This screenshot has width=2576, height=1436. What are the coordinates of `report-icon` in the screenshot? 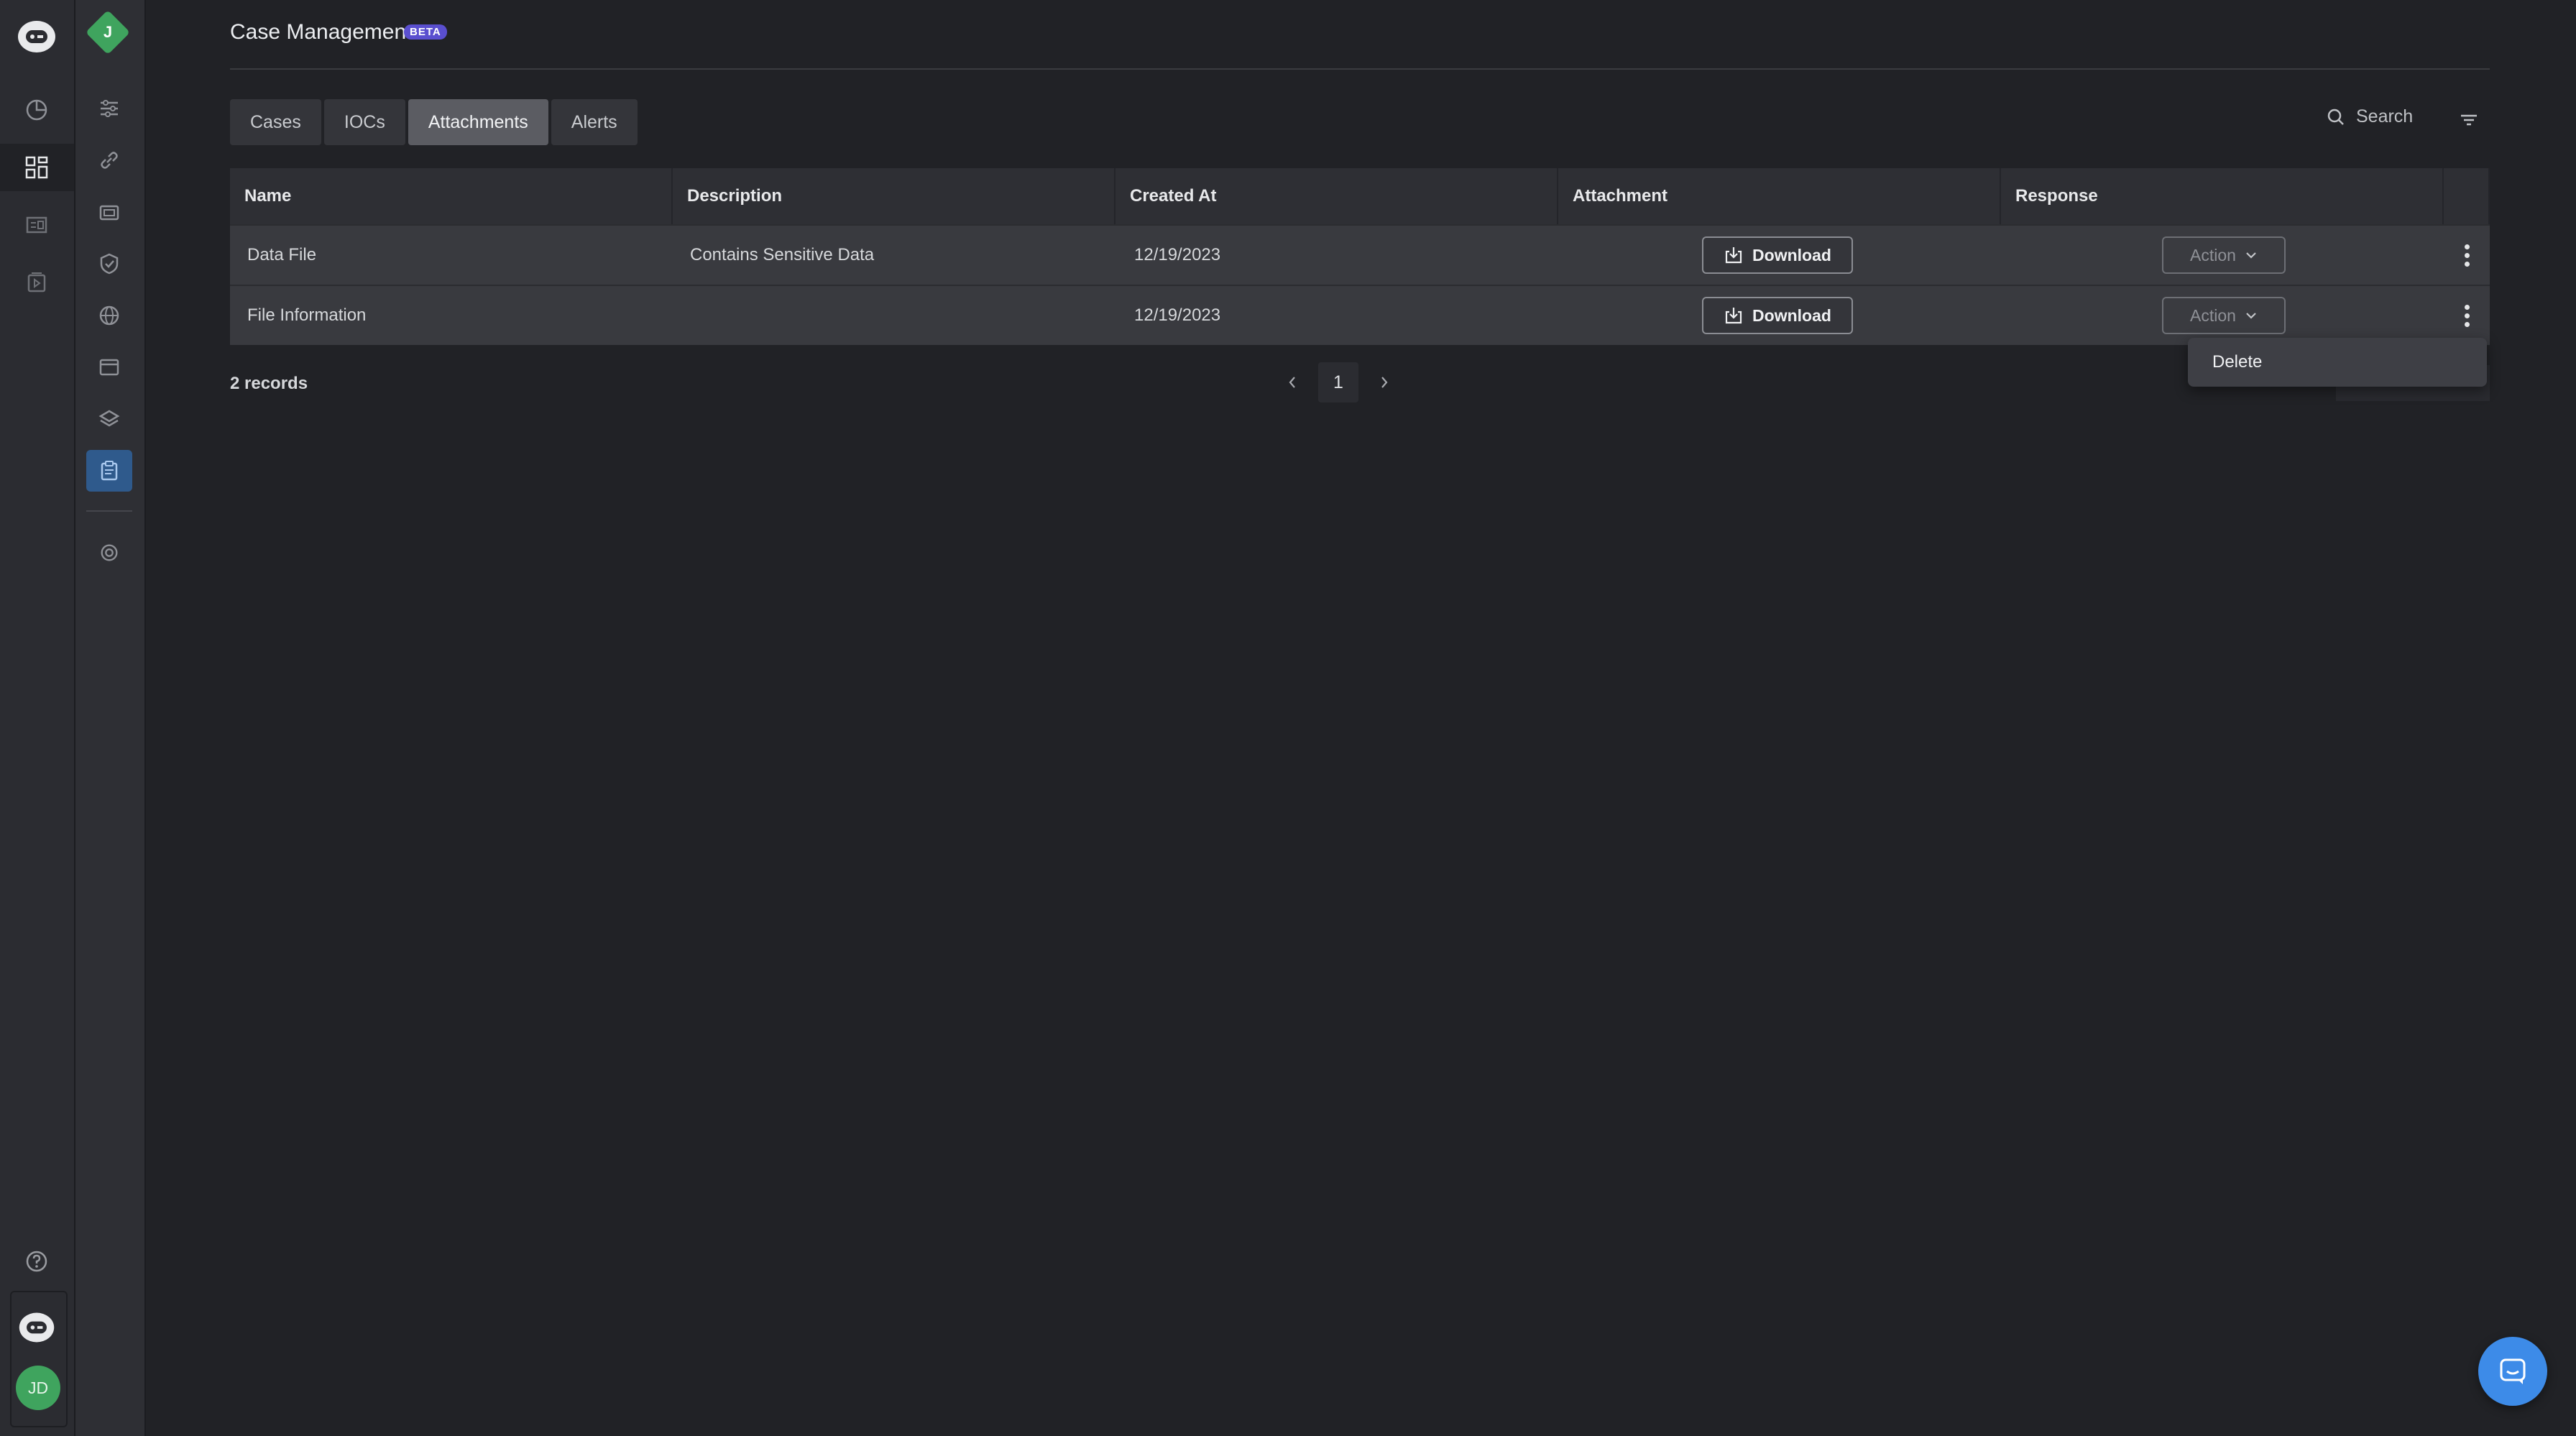 It's located at (37, 225).